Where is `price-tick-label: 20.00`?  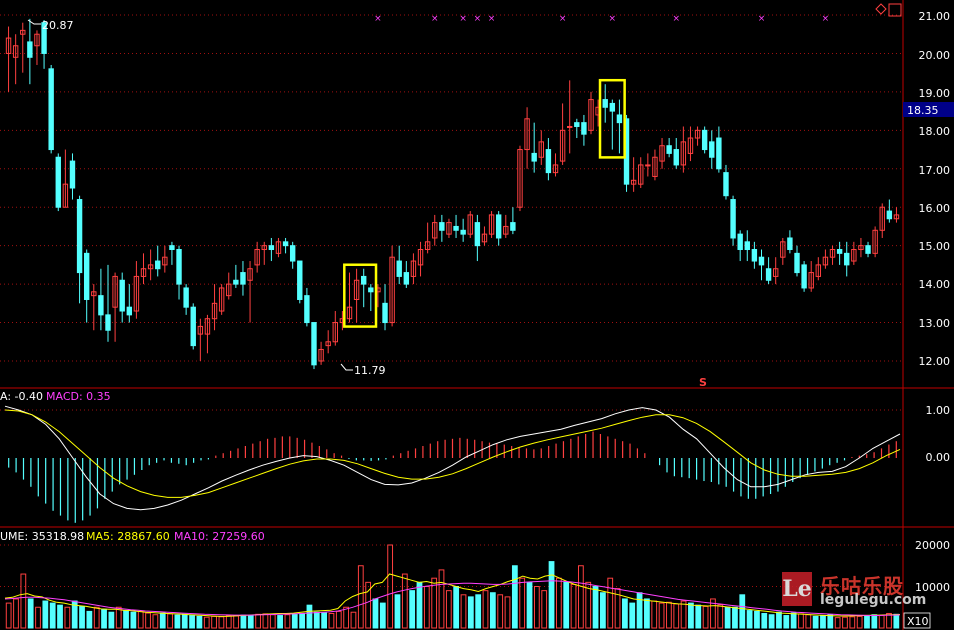 price-tick-label: 20.00 is located at coordinates (935, 55).